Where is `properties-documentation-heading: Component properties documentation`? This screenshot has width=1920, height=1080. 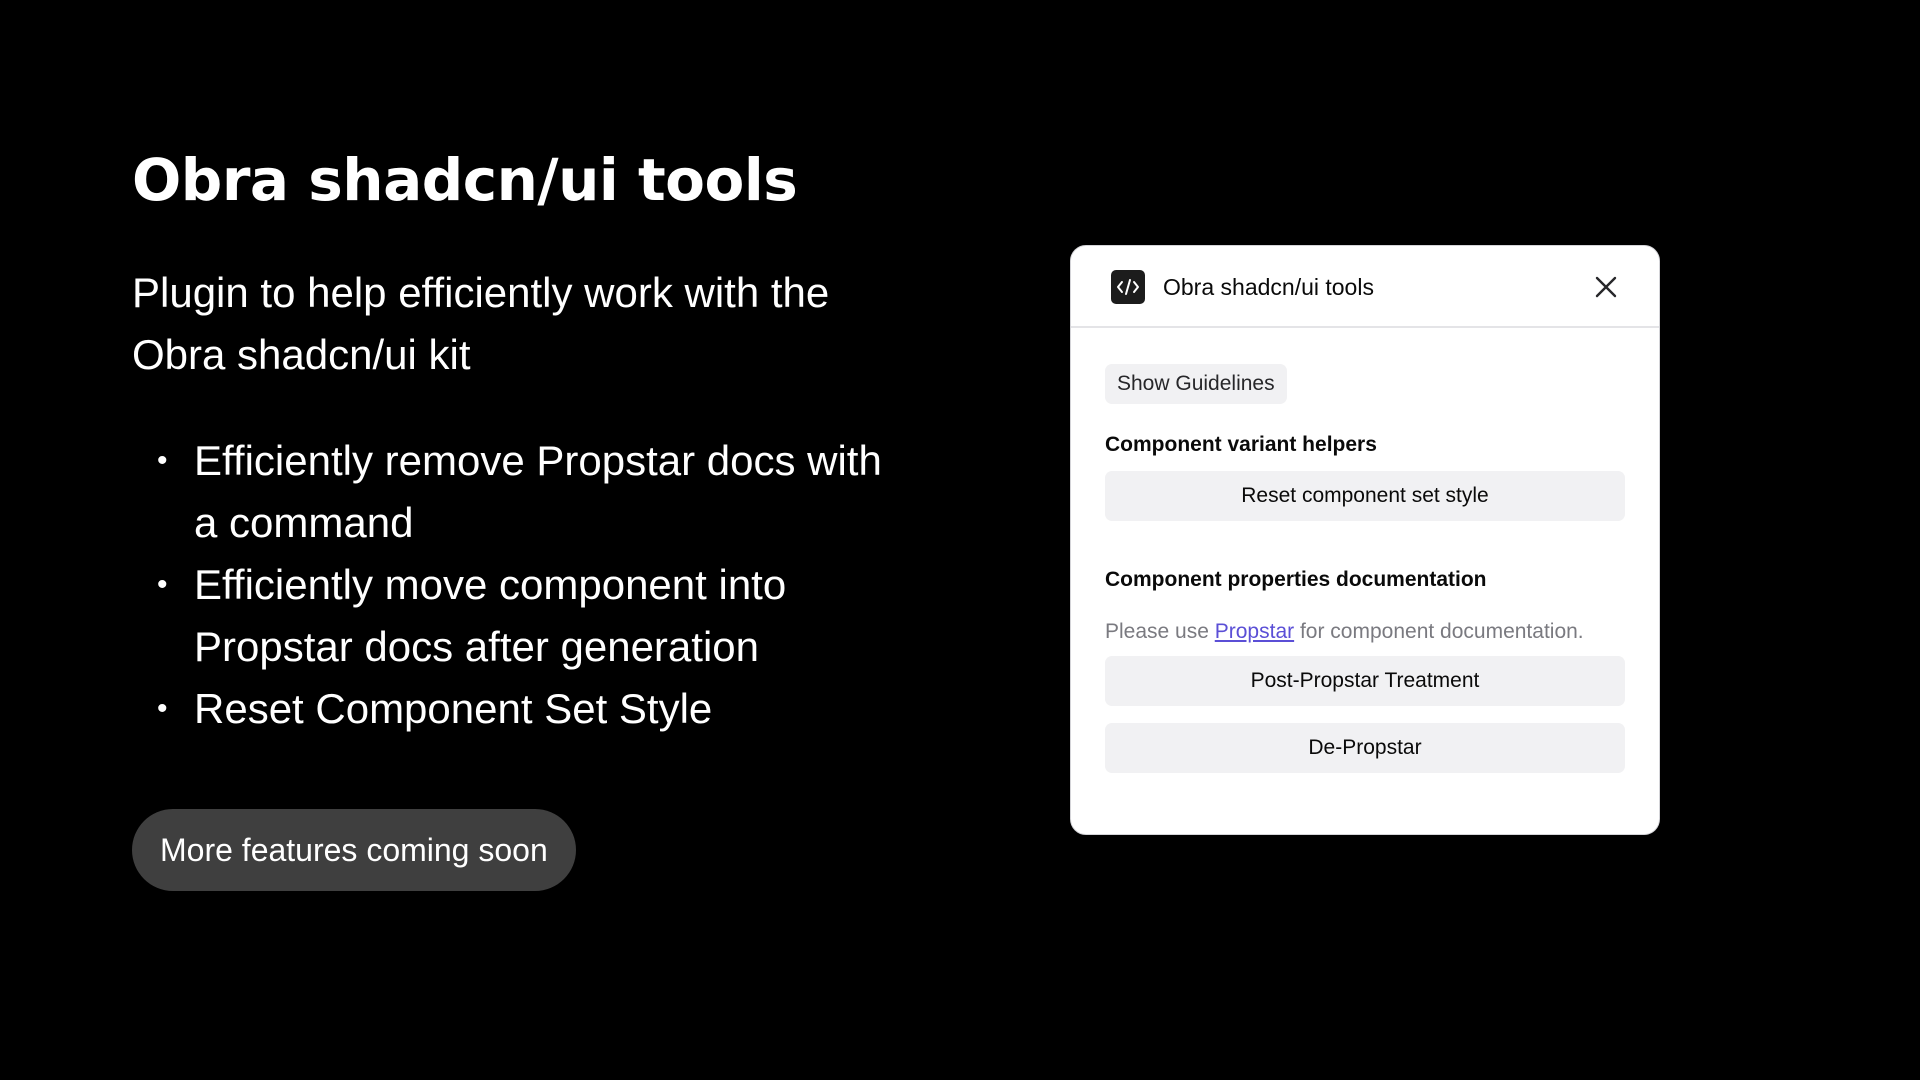
properties-documentation-heading: Component properties documentation is located at coordinates (1296, 579).